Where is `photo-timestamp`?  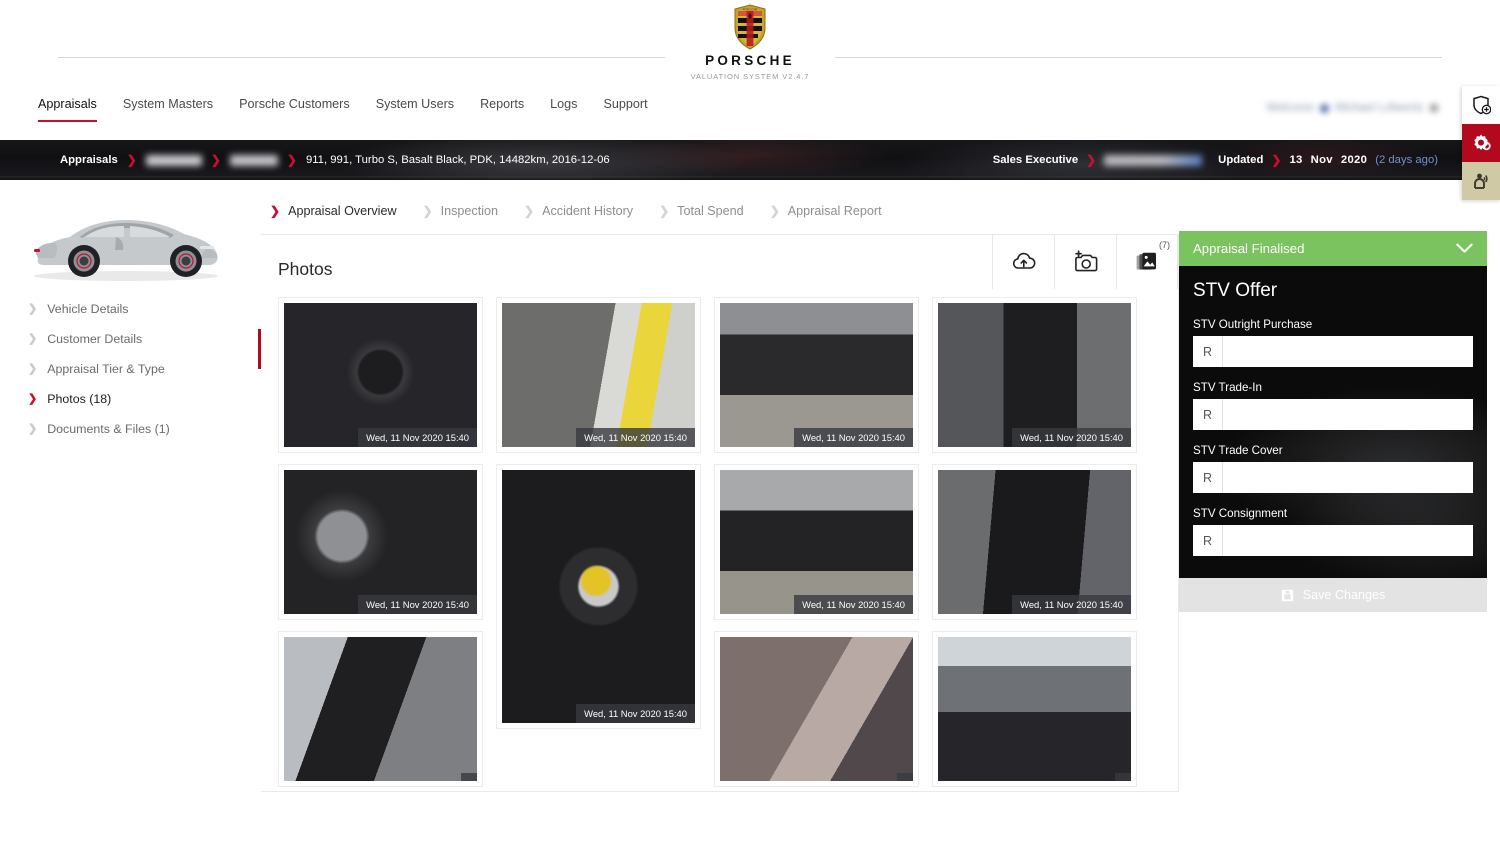 photo-timestamp is located at coordinates (905, 777).